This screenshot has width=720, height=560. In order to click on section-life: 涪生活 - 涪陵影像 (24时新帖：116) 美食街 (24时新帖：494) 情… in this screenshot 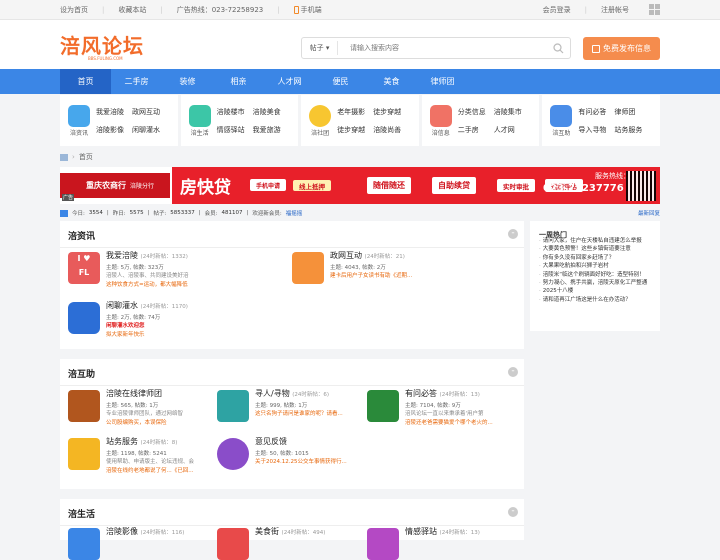, I will do `click(292, 529)`.